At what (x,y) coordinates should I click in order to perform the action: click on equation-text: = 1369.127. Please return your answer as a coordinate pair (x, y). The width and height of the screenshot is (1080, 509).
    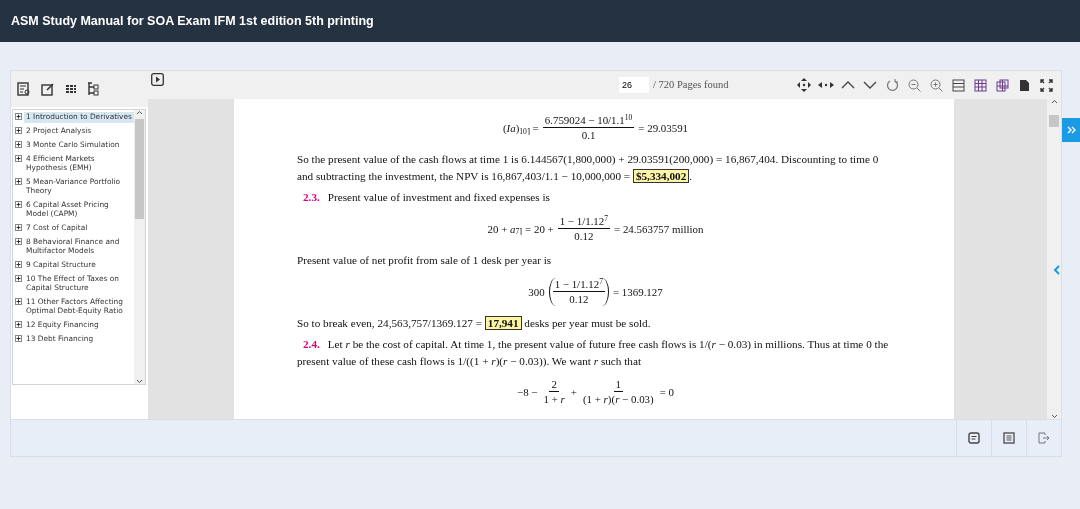
    Looking at the image, I should click on (638, 292).